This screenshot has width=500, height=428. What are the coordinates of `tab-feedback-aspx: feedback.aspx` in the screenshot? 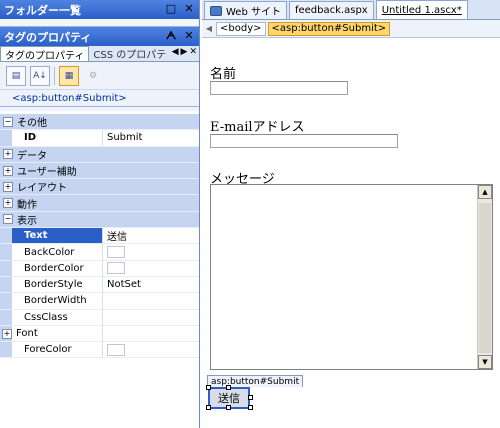 It's located at (331, 10).